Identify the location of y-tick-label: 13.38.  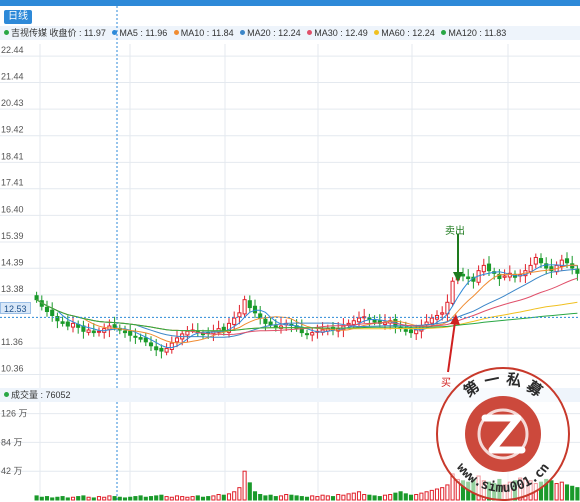
(12, 289).